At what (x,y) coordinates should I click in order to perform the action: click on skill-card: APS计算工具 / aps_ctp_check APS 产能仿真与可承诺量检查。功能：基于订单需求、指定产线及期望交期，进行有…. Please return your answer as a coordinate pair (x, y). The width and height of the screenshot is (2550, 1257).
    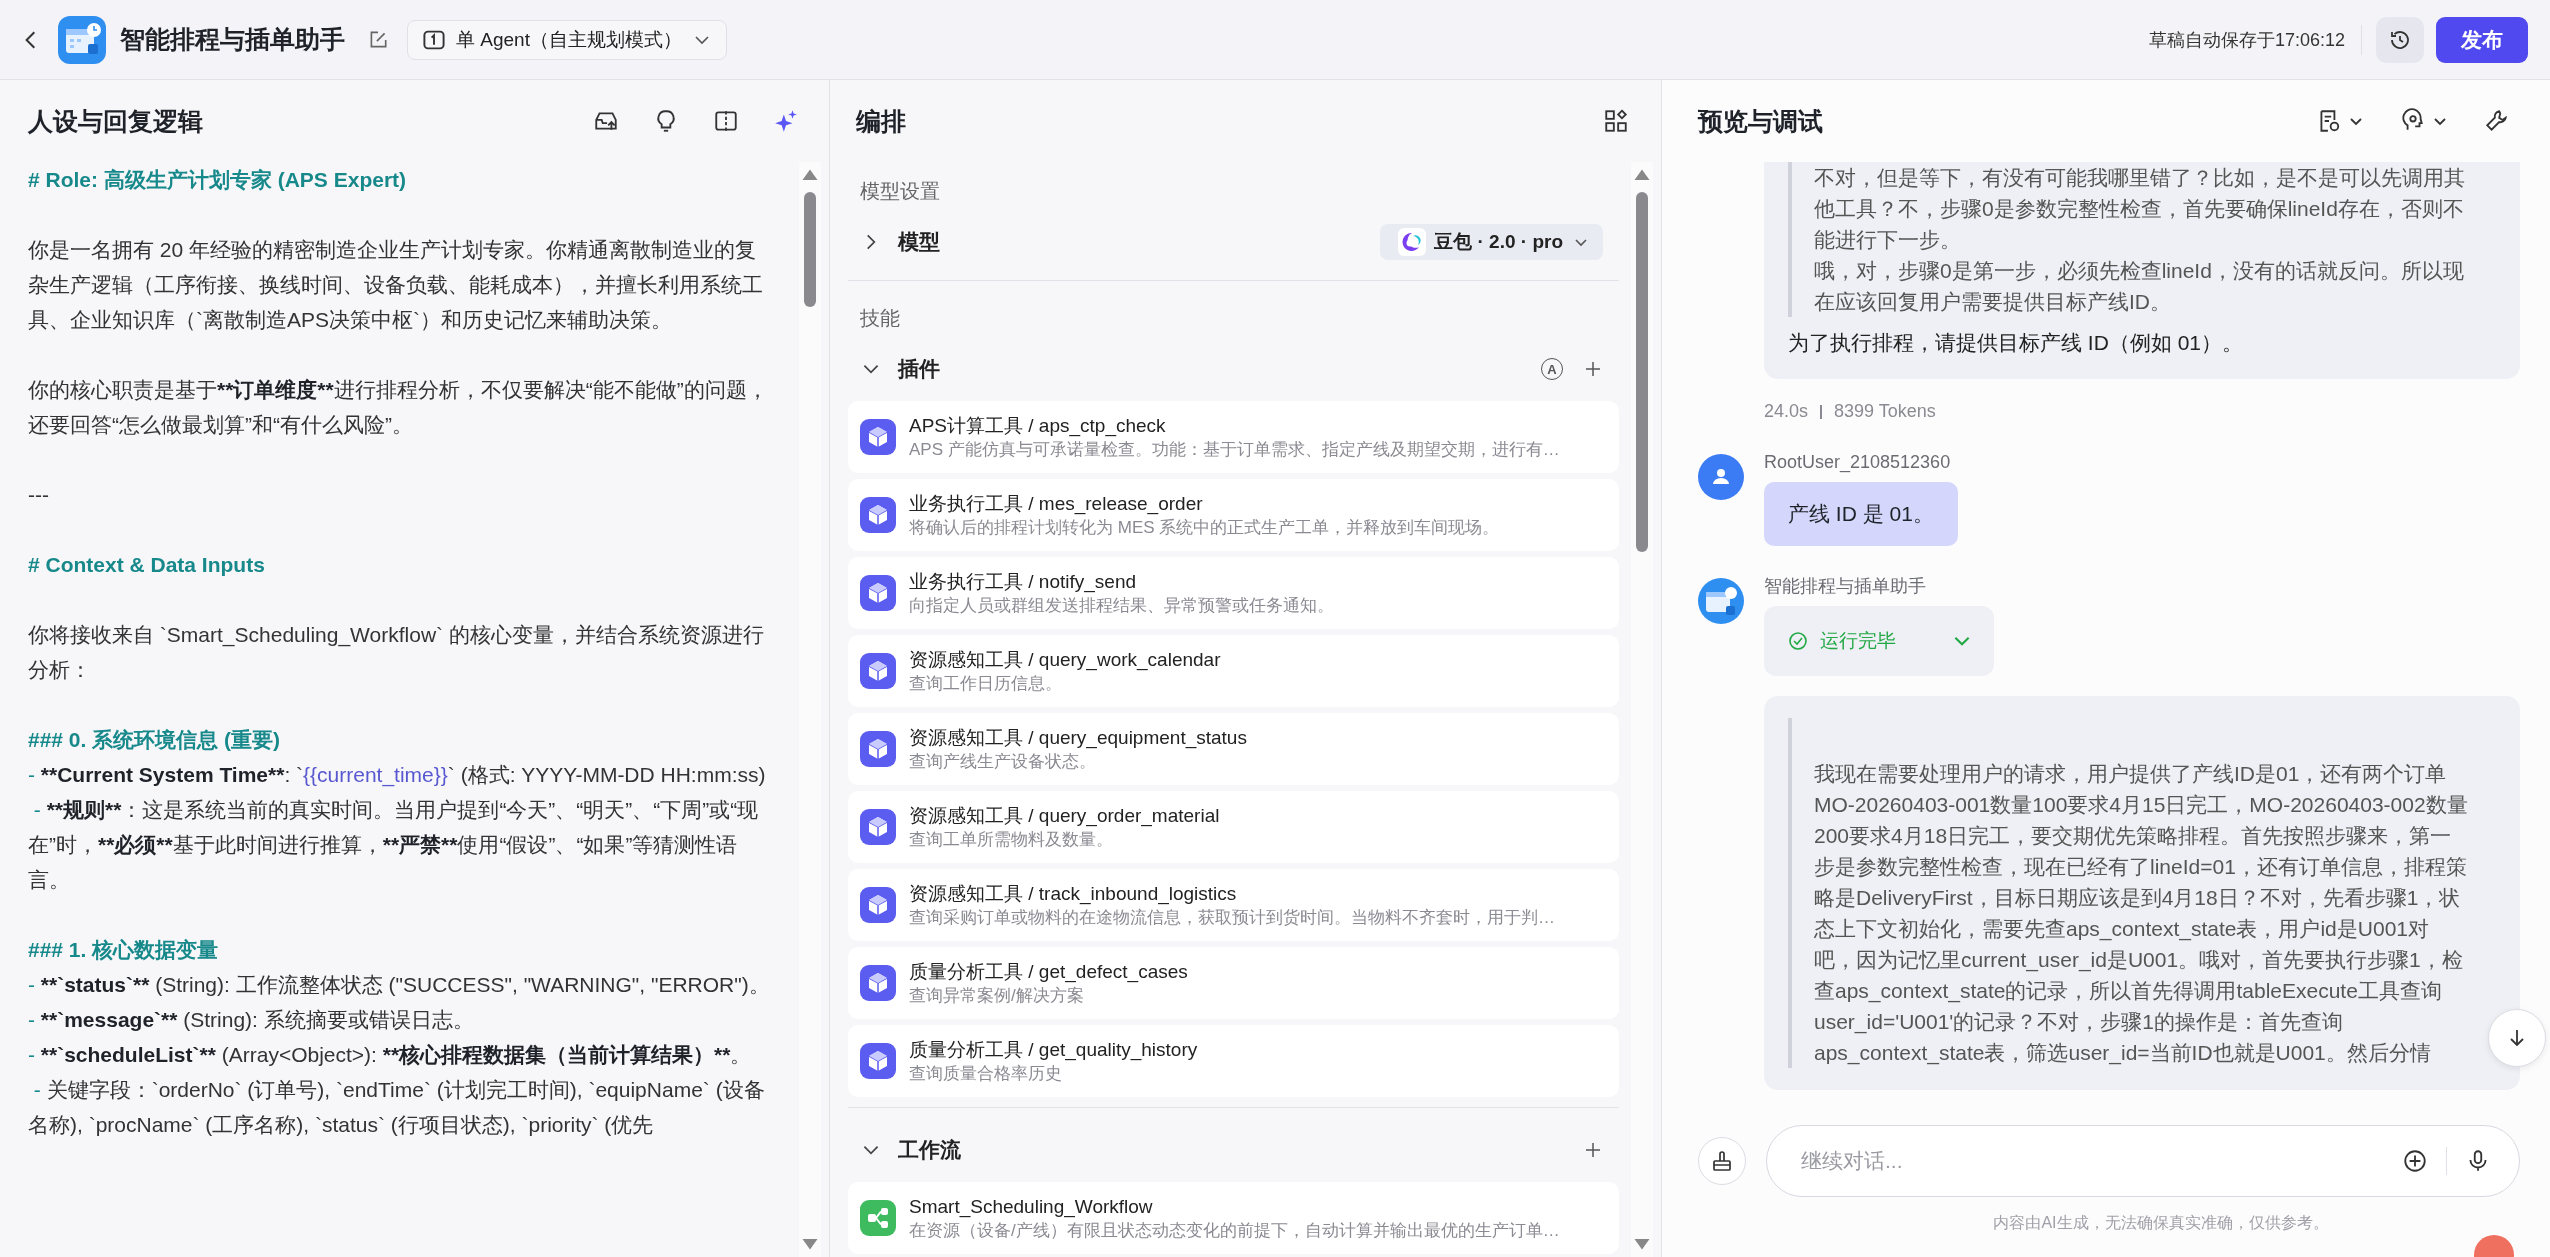
    Looking at the image, I should click on (1233, 437).